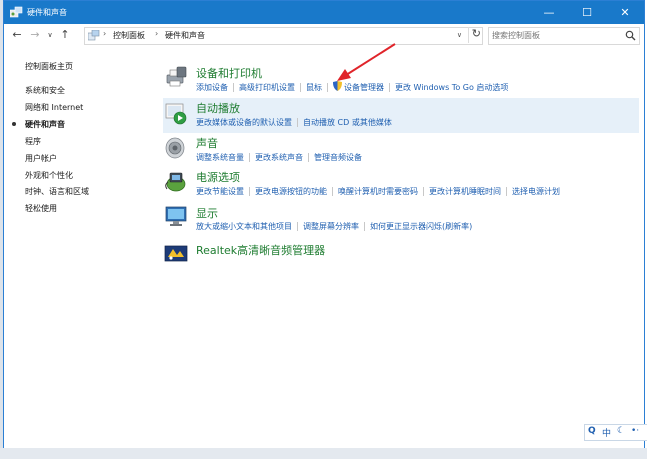  What do you see at coordinates (220, 191) in the screenshot?
I see `link-change-power-saving: 更改节能设置` at bounding box center [220, 191].